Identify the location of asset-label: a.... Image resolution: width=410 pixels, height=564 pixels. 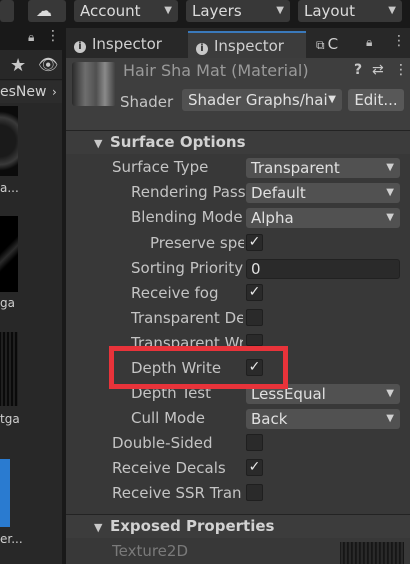
(9, 188).